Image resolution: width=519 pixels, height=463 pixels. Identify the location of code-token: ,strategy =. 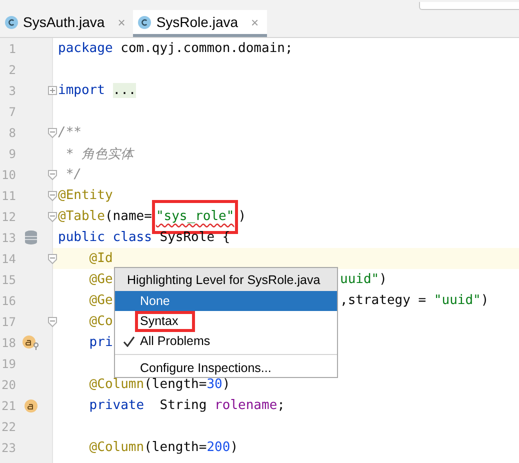
(384, 300).